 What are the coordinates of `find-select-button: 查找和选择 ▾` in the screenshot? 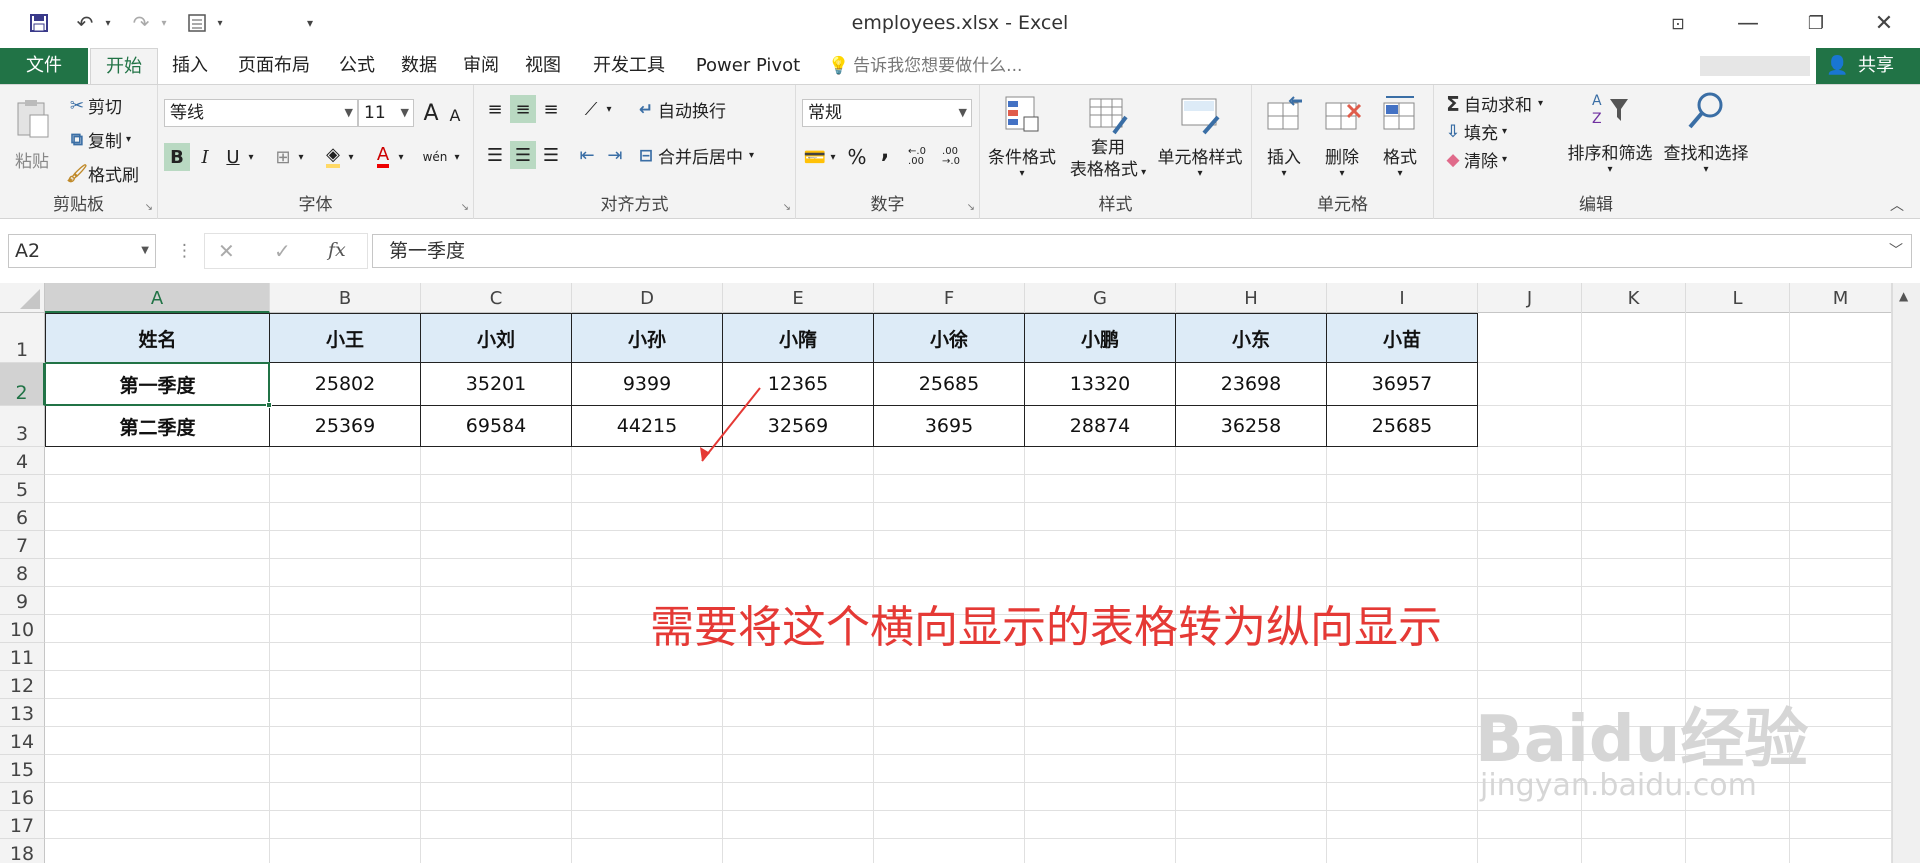 It's located at (1706, 132).